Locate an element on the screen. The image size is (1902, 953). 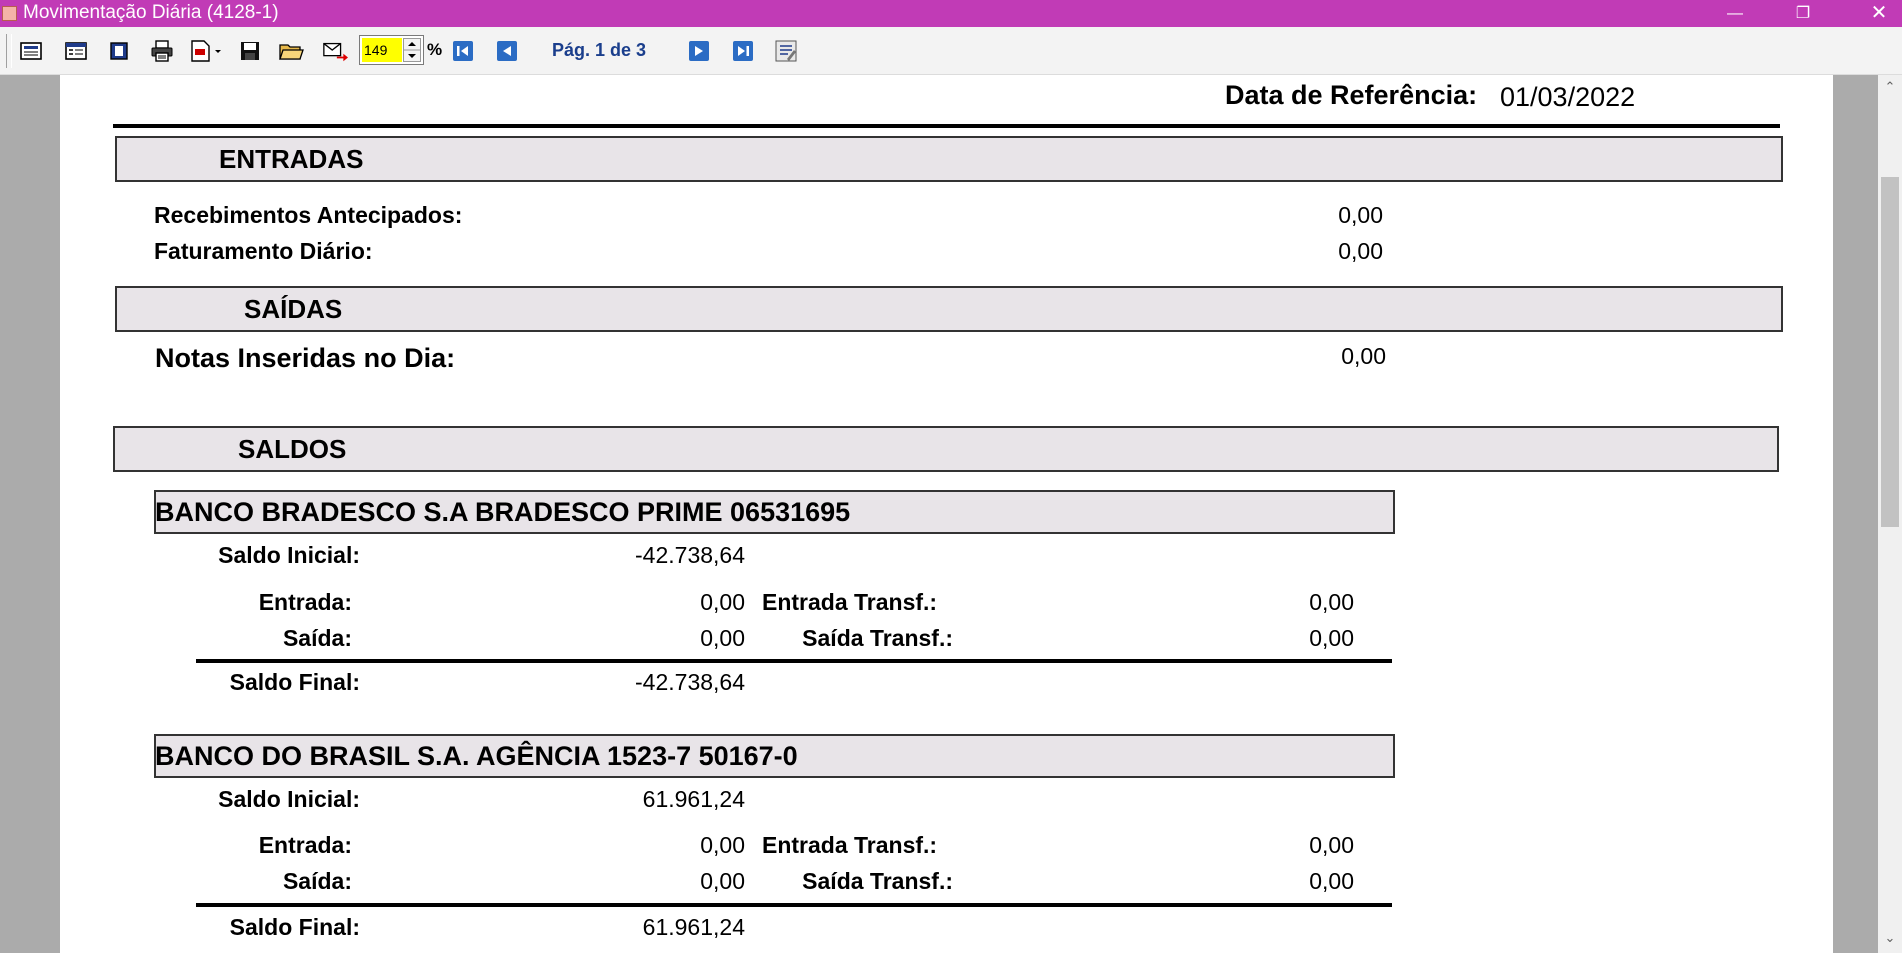
notas-label: Notas Inseridas no Dia: is located at coordinates (305, 358).